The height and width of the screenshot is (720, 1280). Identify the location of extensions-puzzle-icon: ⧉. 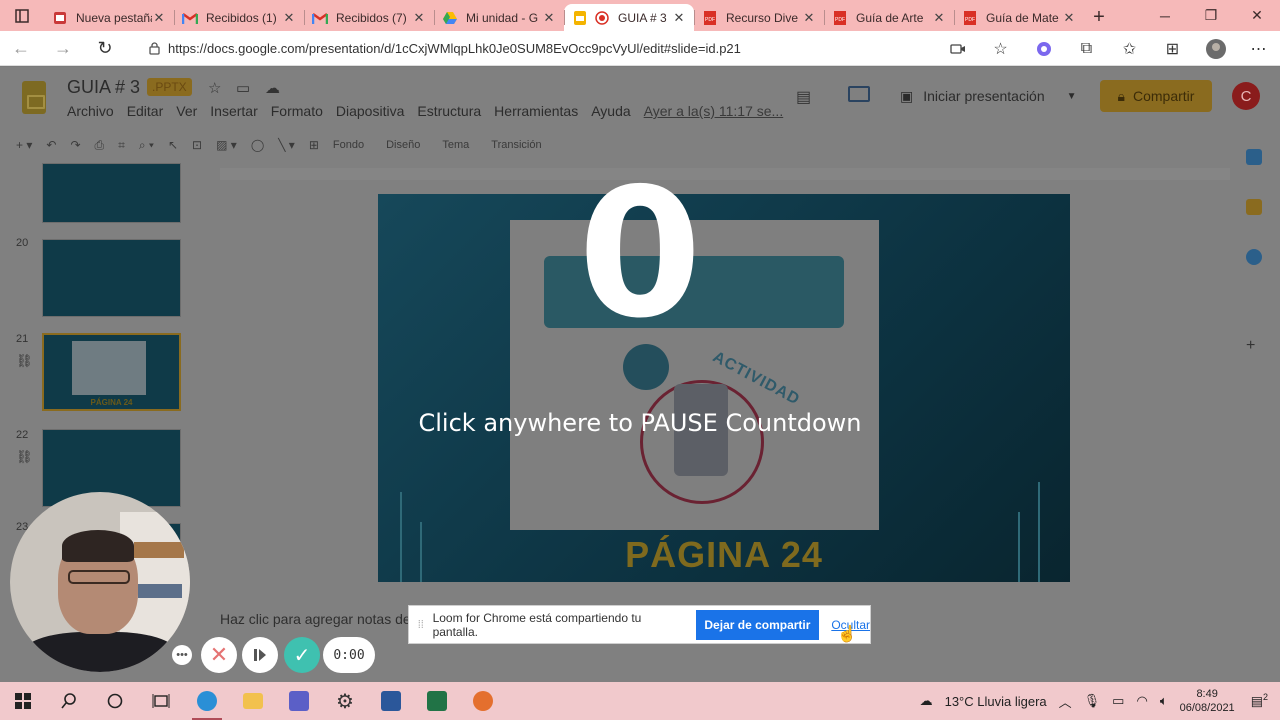
(1086, 49).